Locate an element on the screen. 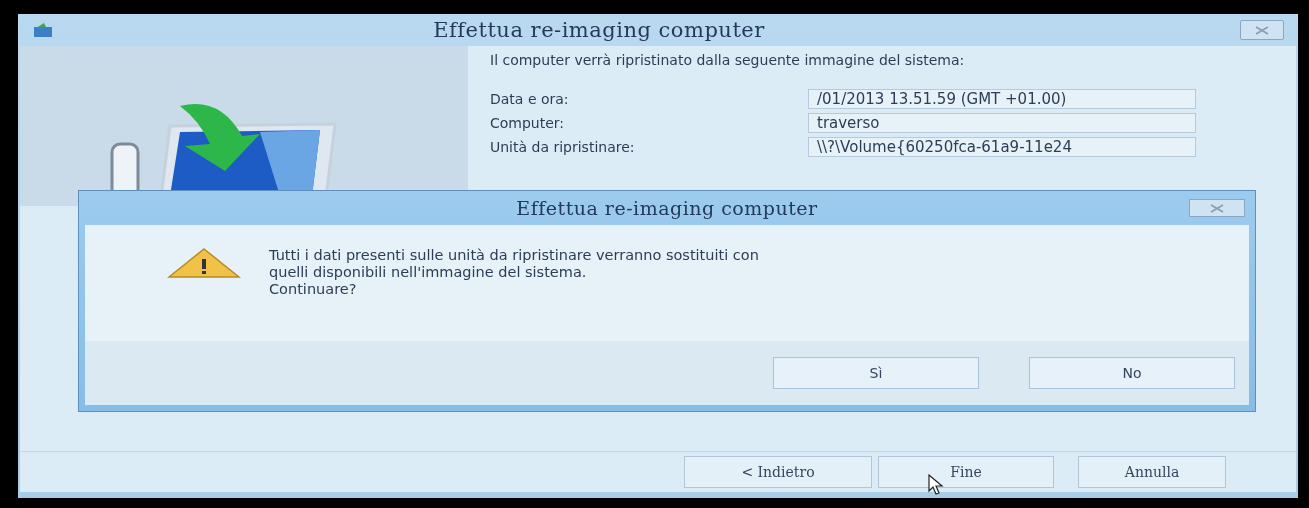 This screenshot has height=508, width=1309. field-label: Data e ora: is located at coordinates (530, 99).